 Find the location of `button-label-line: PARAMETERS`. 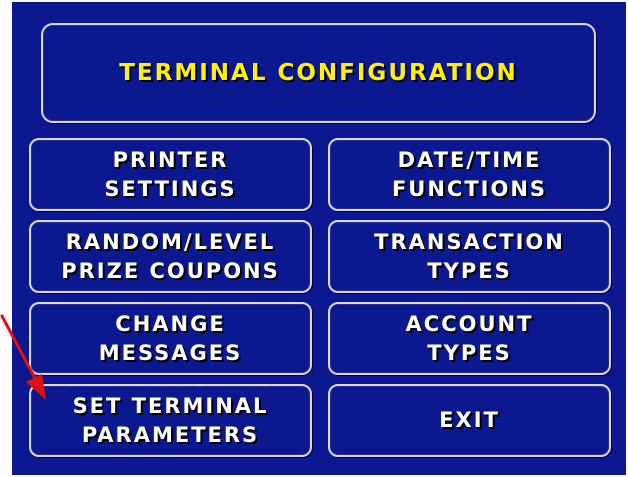

button-label-line: PARAMETERS is located at coordinates (170, 434).